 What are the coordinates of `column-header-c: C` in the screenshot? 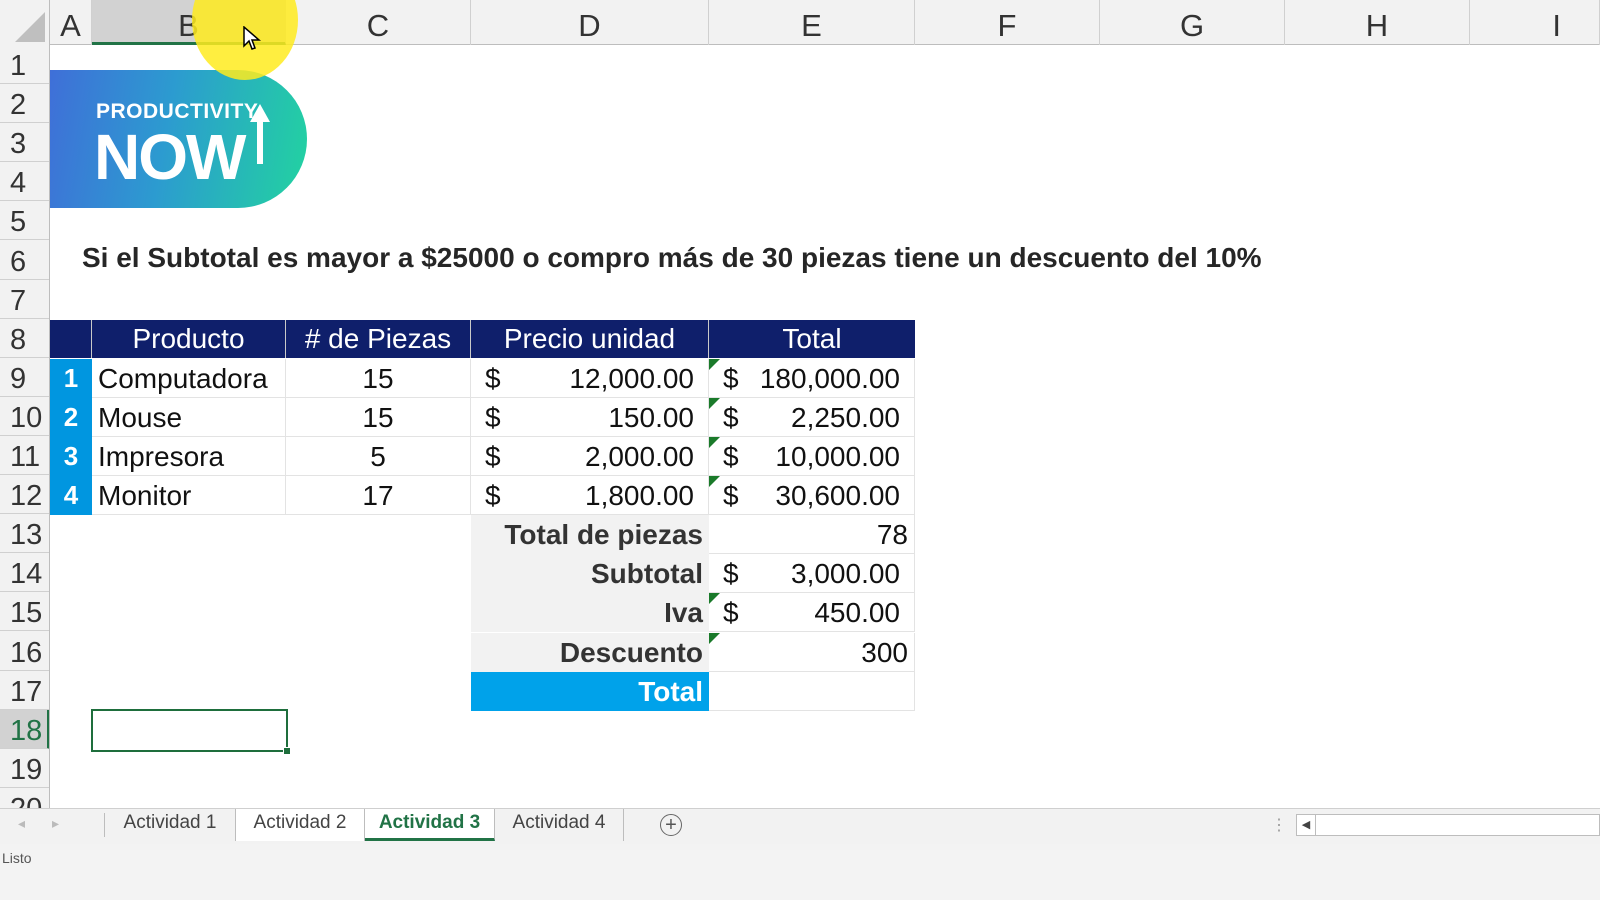 It's located at (378, 22).